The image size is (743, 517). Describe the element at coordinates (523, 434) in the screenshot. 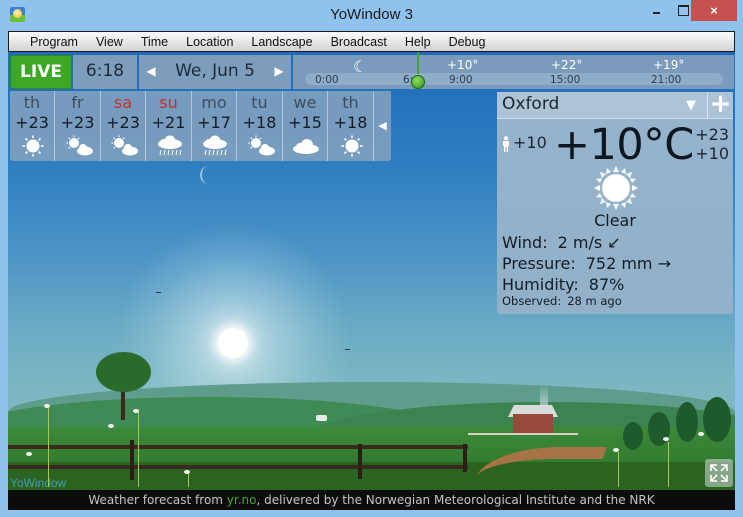

I see `white-fence` at that location.